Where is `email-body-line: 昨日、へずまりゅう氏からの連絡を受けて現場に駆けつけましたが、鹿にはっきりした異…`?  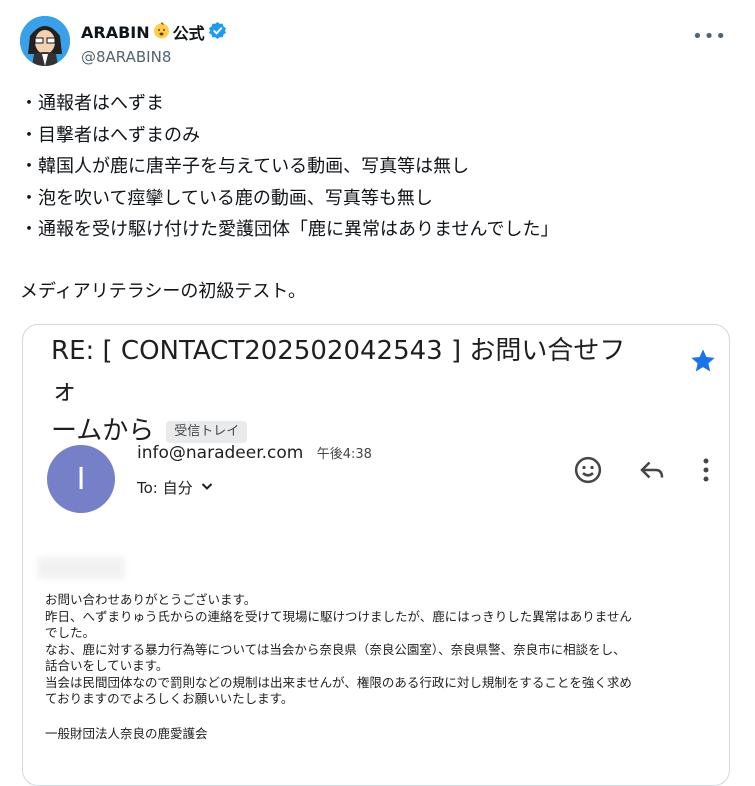
email-body-line: 昨日、へずまりゅう氏からの連絡を受けて現場に駆けつけましたが、鹿にはっきりした異… is located at coordinates (338, 616).